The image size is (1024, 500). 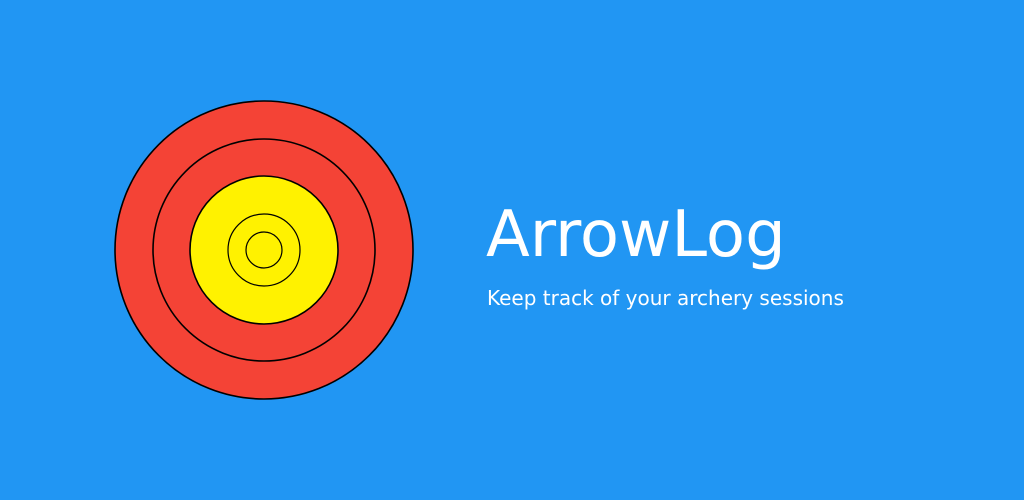 I want to click on target-bullseye, so click(x=264, y=250).